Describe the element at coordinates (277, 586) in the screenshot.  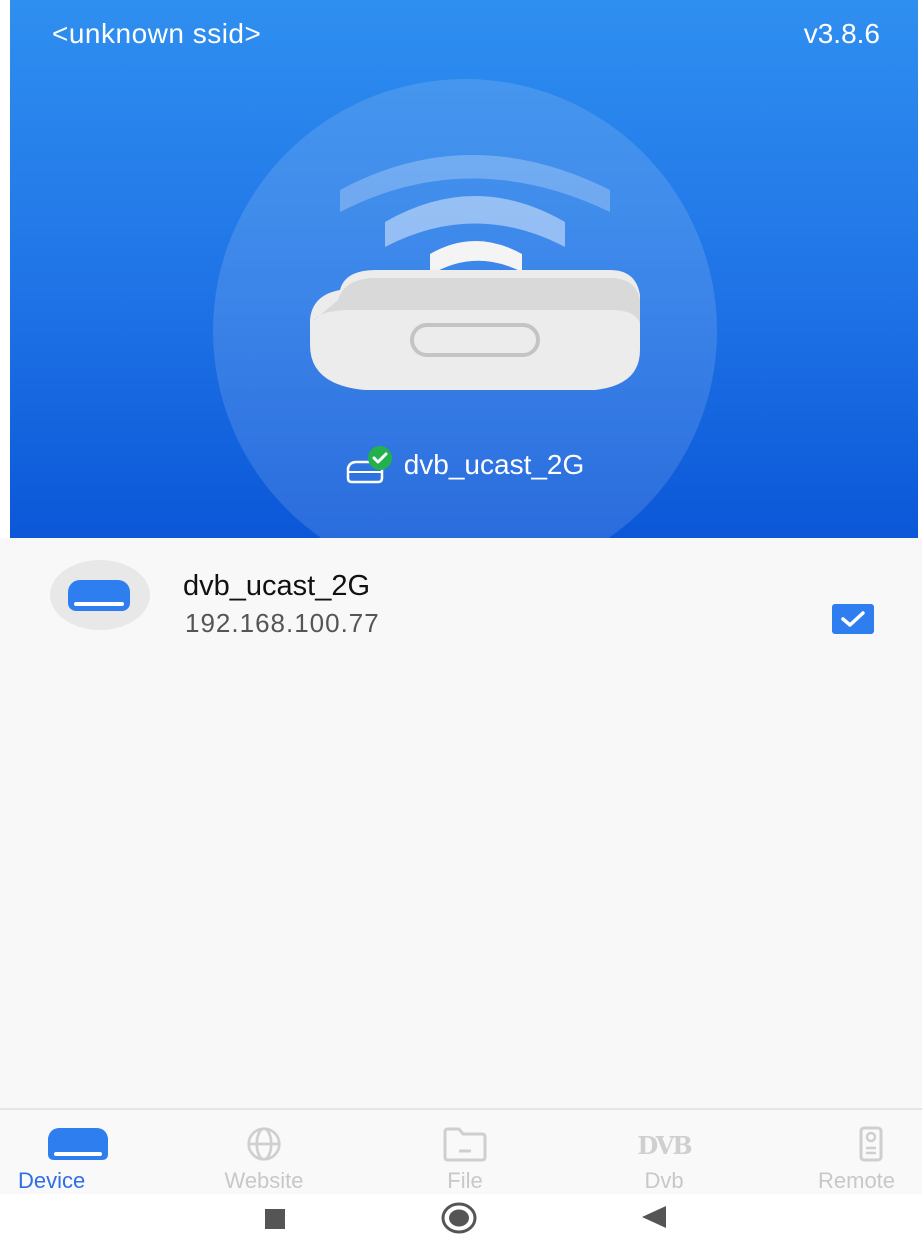
I see `device-name: dvb_ucast_2G` at that location.